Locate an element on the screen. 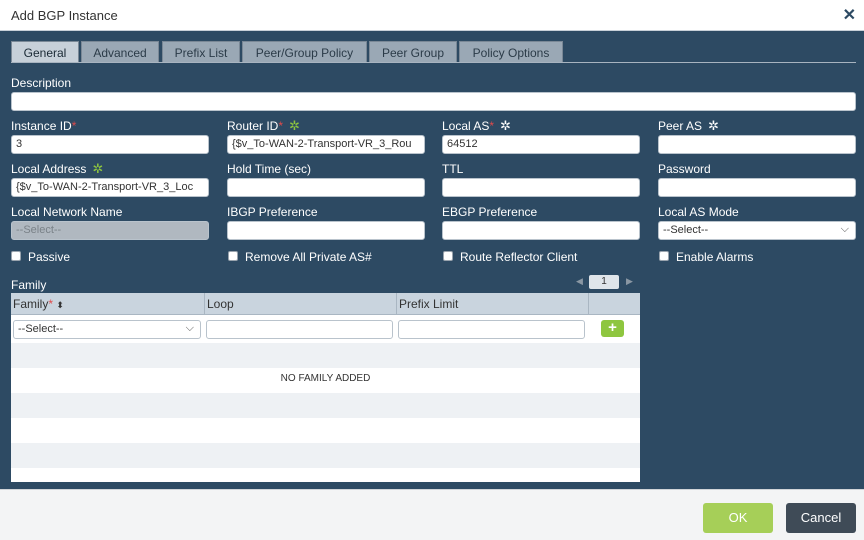  column-header-family: Family* ⬍ is located at coordinates (108, 304).